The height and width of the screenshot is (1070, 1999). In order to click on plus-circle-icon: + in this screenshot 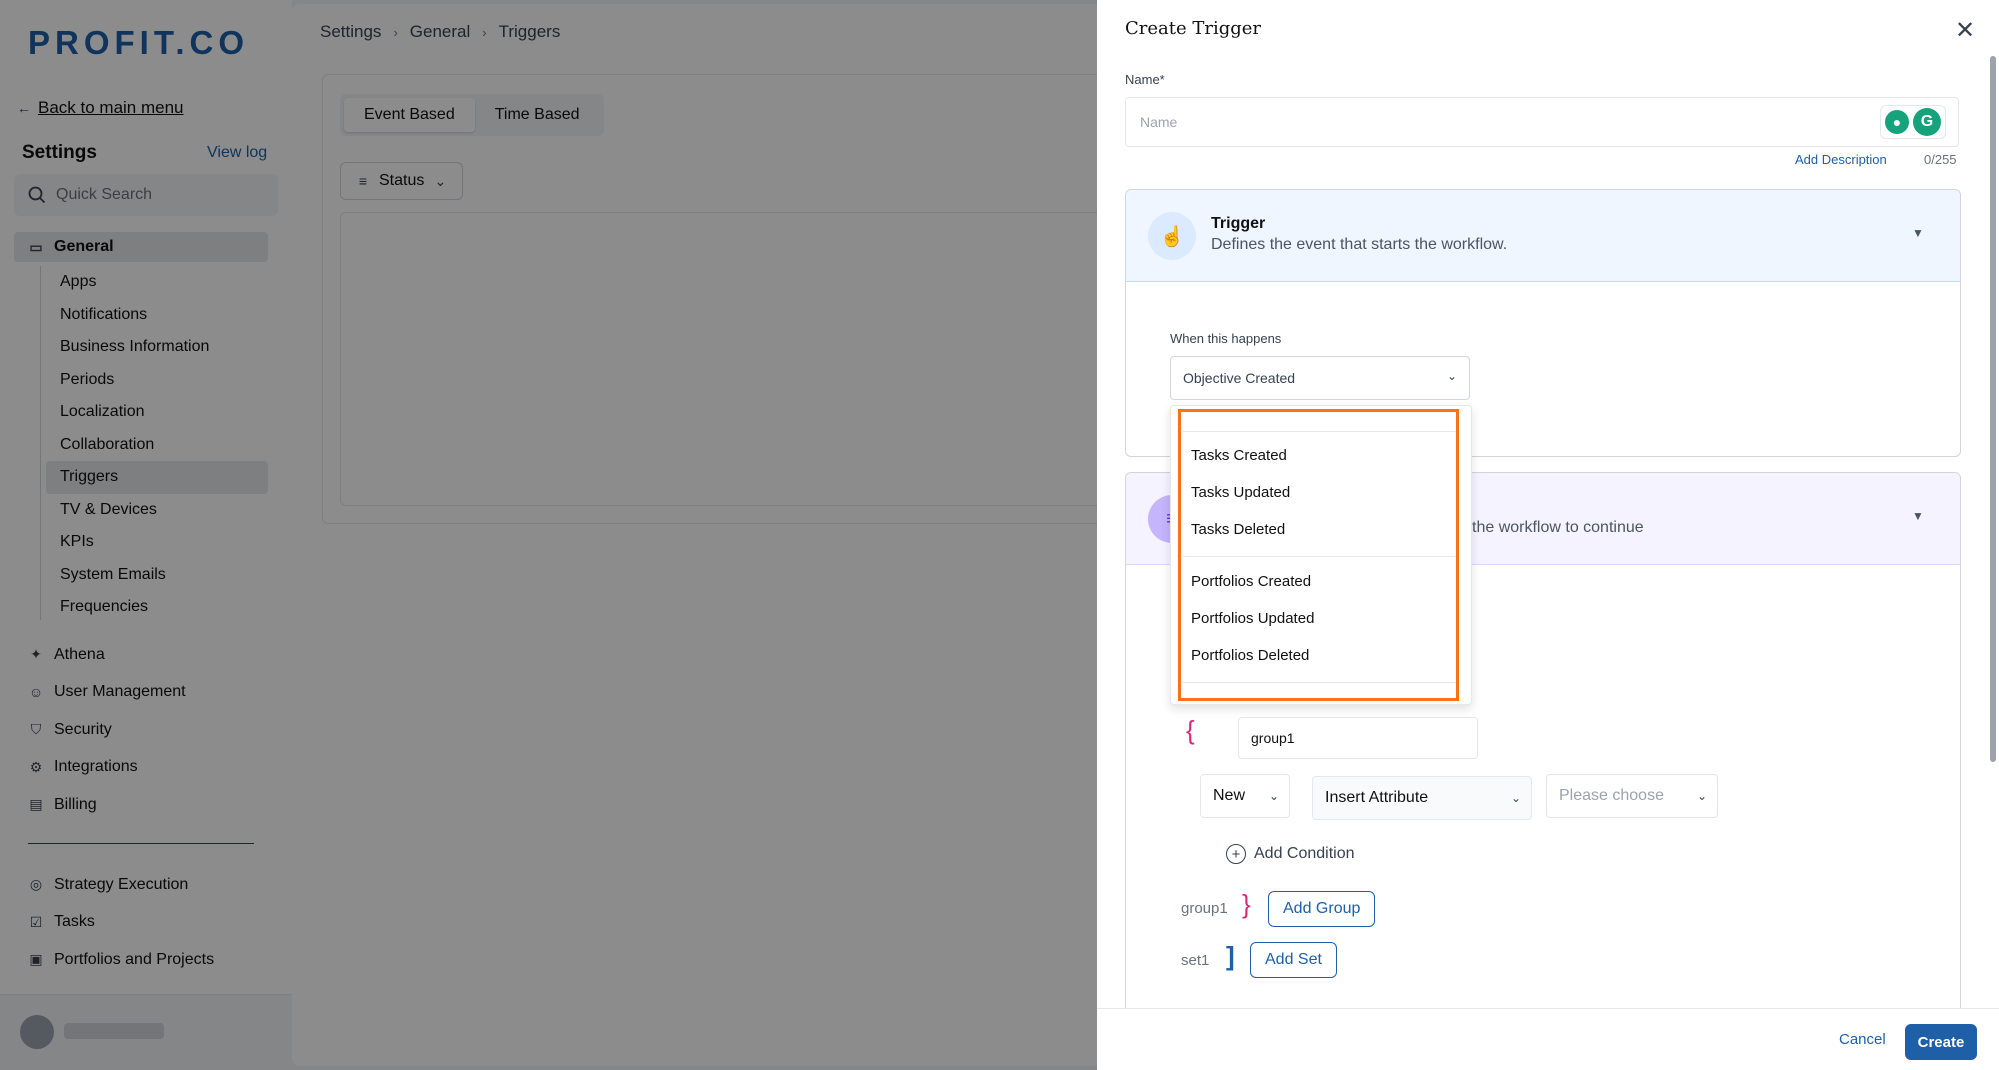, I will do `click(1236, 854)`.